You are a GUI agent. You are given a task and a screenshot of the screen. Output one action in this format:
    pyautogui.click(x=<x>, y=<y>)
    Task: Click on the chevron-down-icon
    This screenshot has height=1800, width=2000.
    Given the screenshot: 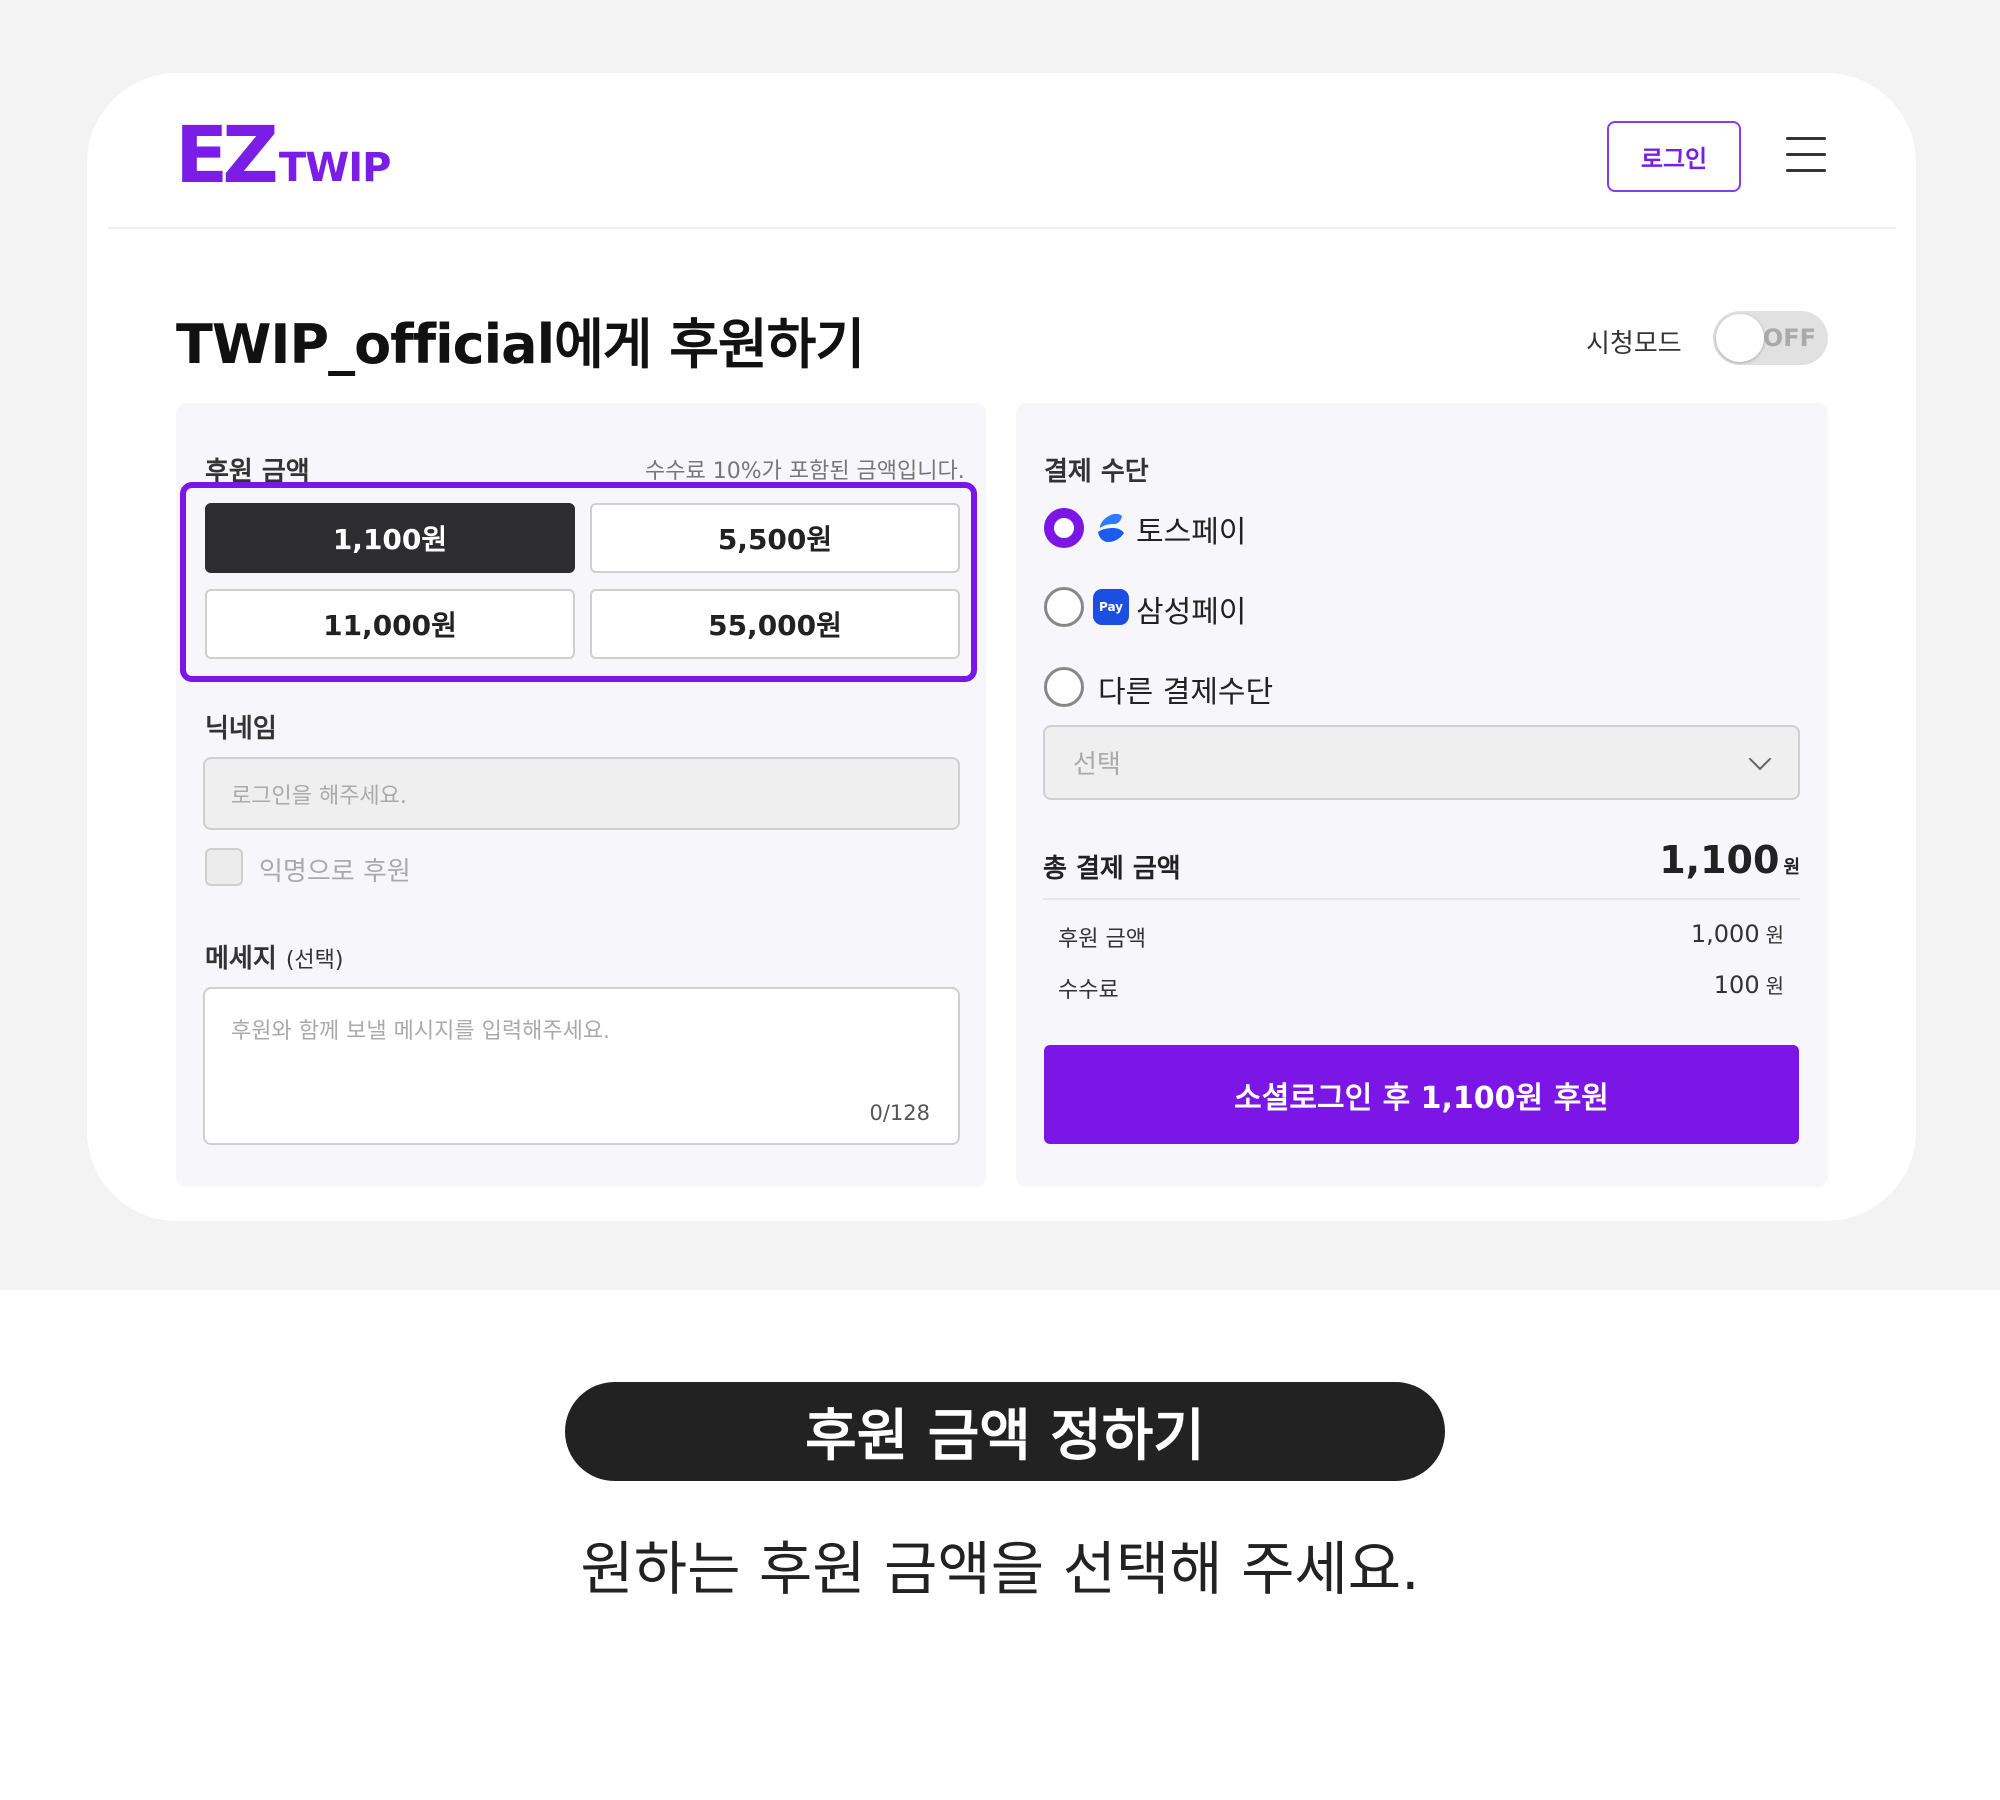 What is the action you would take?
    pyautogui.click(x=1760, y=759)
    